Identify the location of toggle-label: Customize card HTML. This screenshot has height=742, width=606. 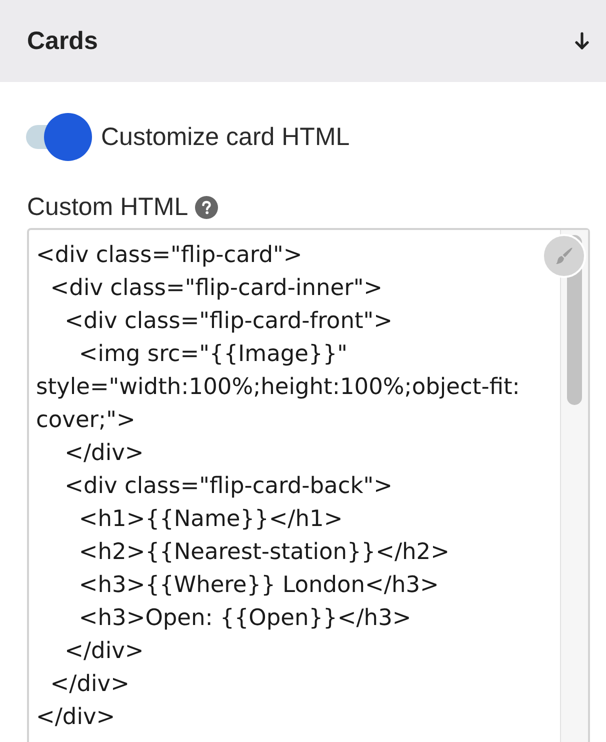
(225, 137).